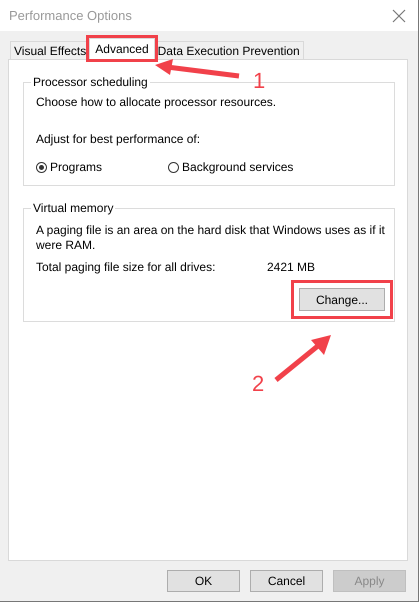  What do you see at coordinates (119, 139) in the screenshot?
I see `prompt-text: Adjust for best performance of:` at bounding box center [119, 139].